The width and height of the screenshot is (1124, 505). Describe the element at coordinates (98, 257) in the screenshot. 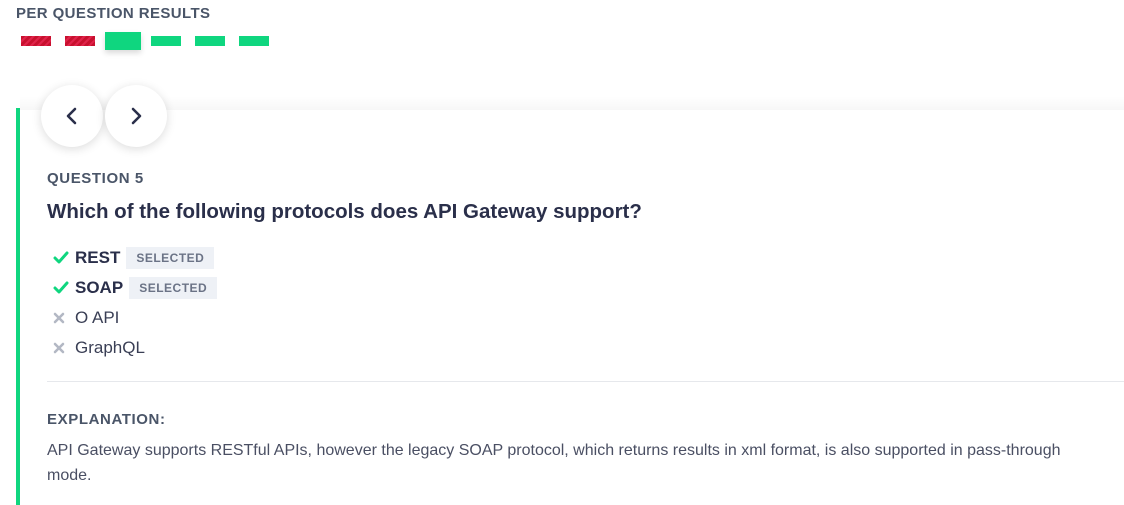

I see `answer-text: REST` at that location.